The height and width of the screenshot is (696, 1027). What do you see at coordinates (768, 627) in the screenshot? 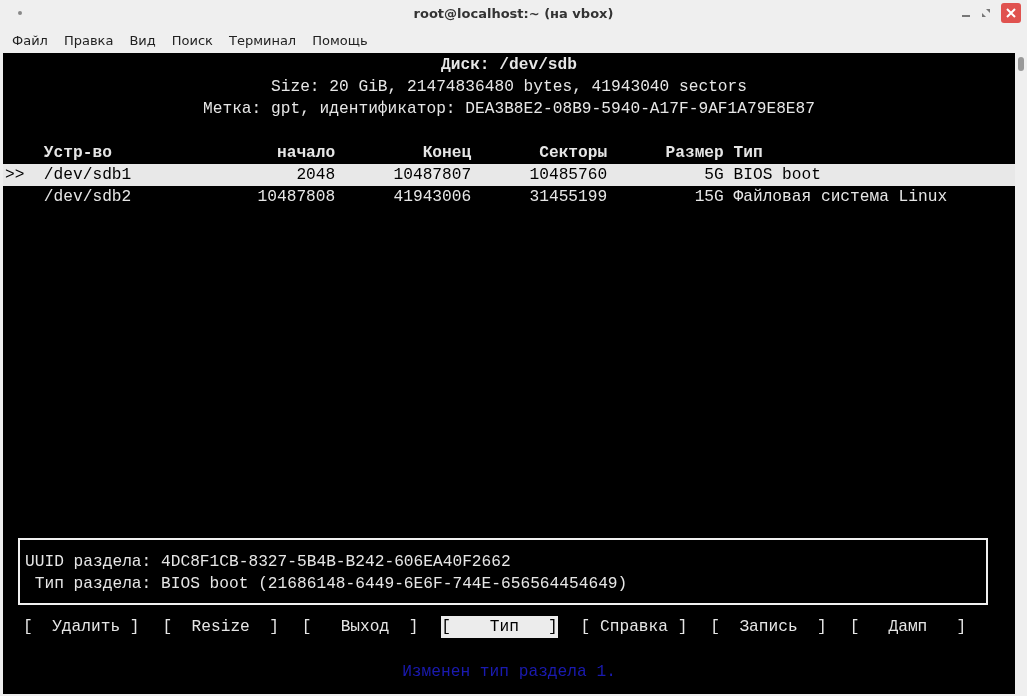
I see `action-button: [ Запись ]` at bounding box center [768, 627].